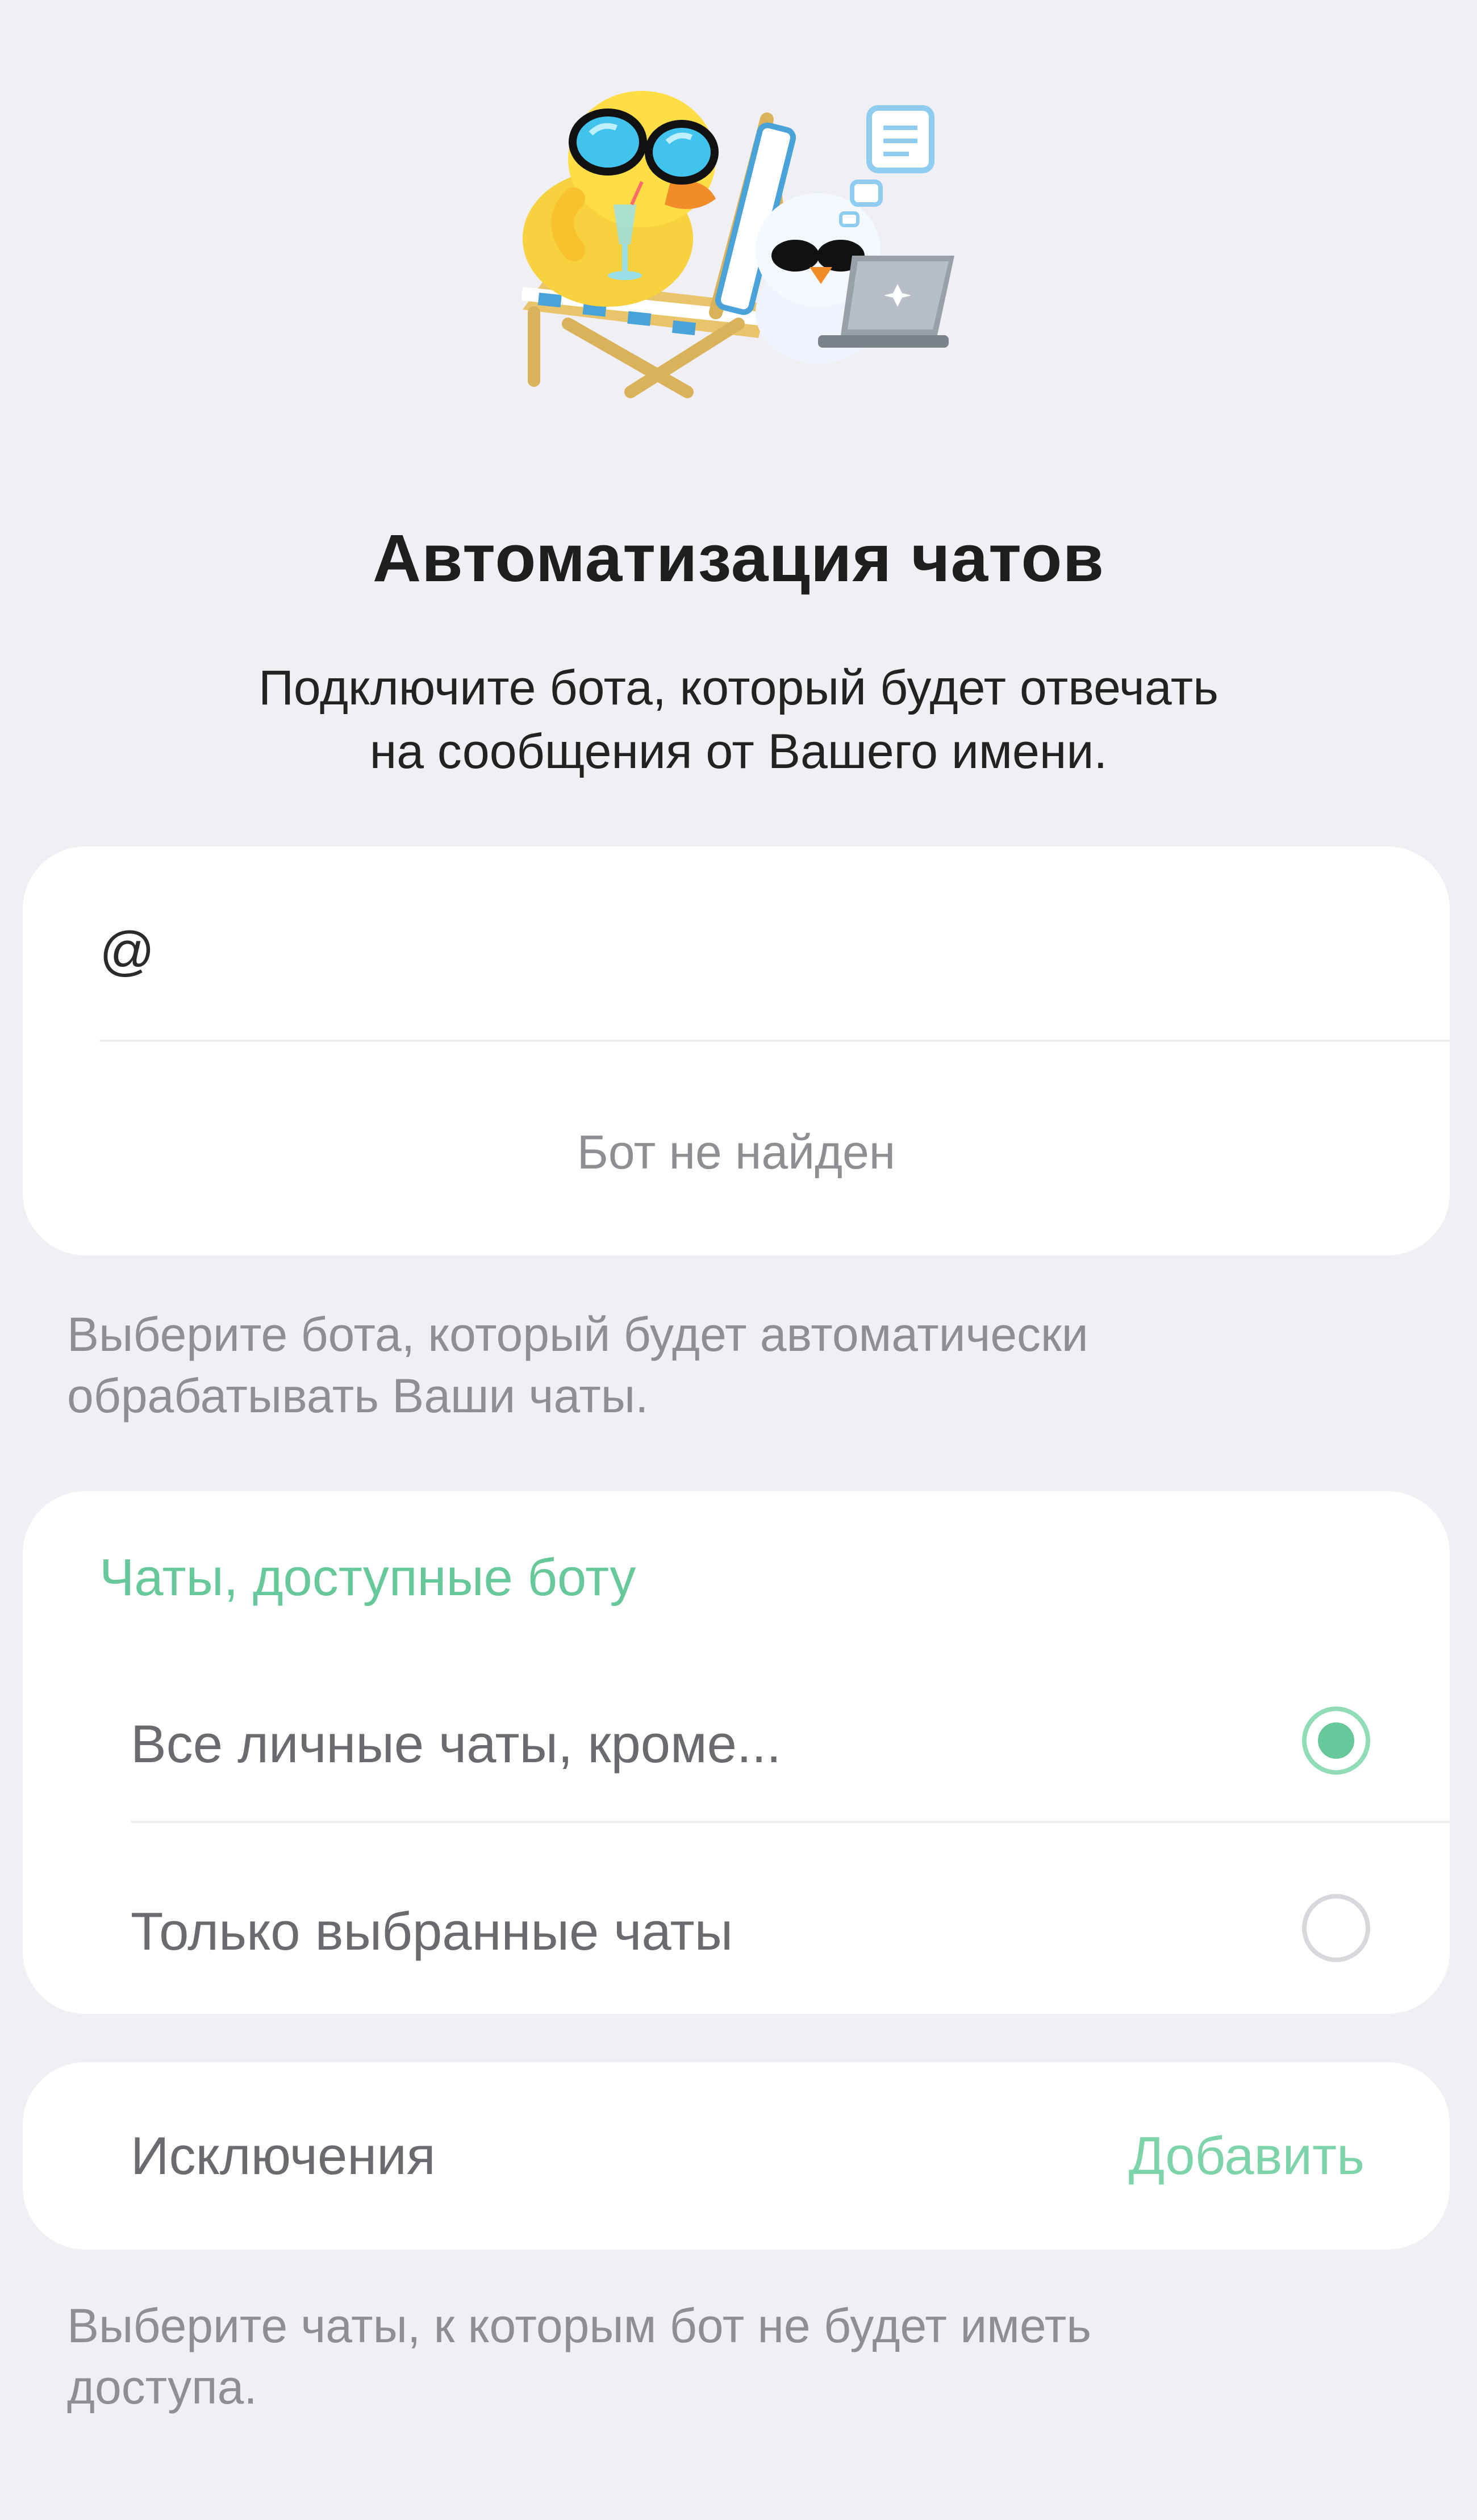 The height and width of the screenshot is (2520, 1477). I want to click on radio-unselected-icon, so click(1336, 1928).